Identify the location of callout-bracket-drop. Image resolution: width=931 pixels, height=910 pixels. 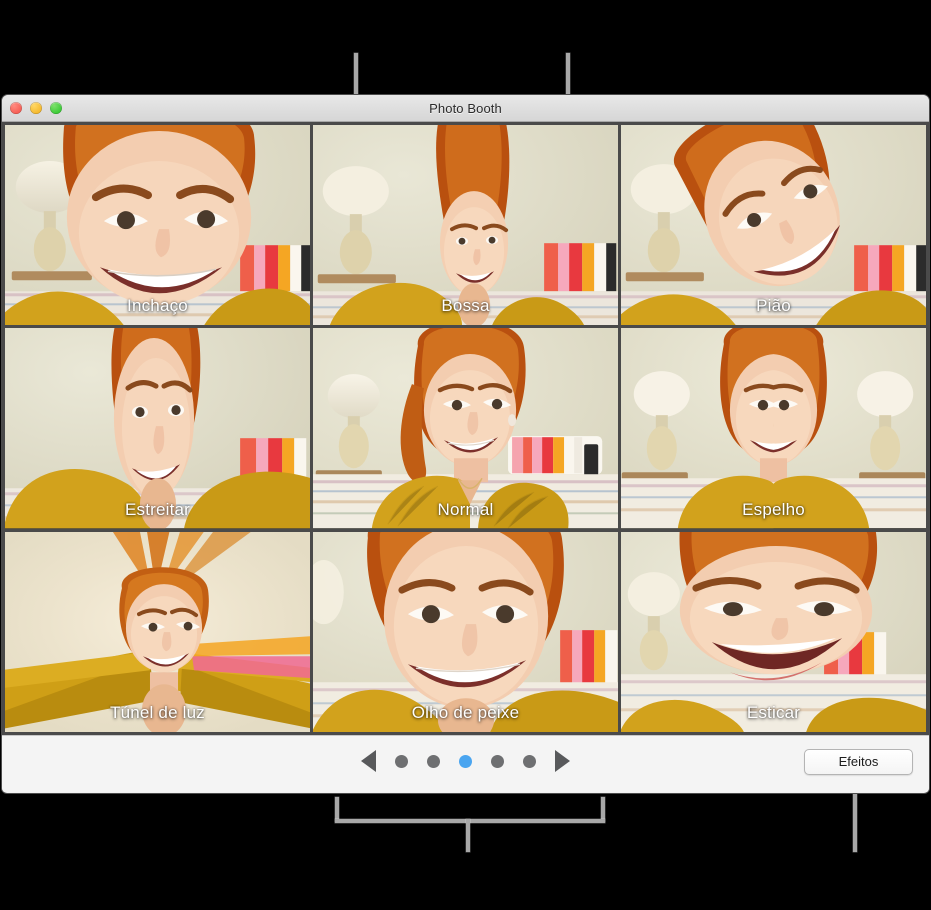
(468, 835).